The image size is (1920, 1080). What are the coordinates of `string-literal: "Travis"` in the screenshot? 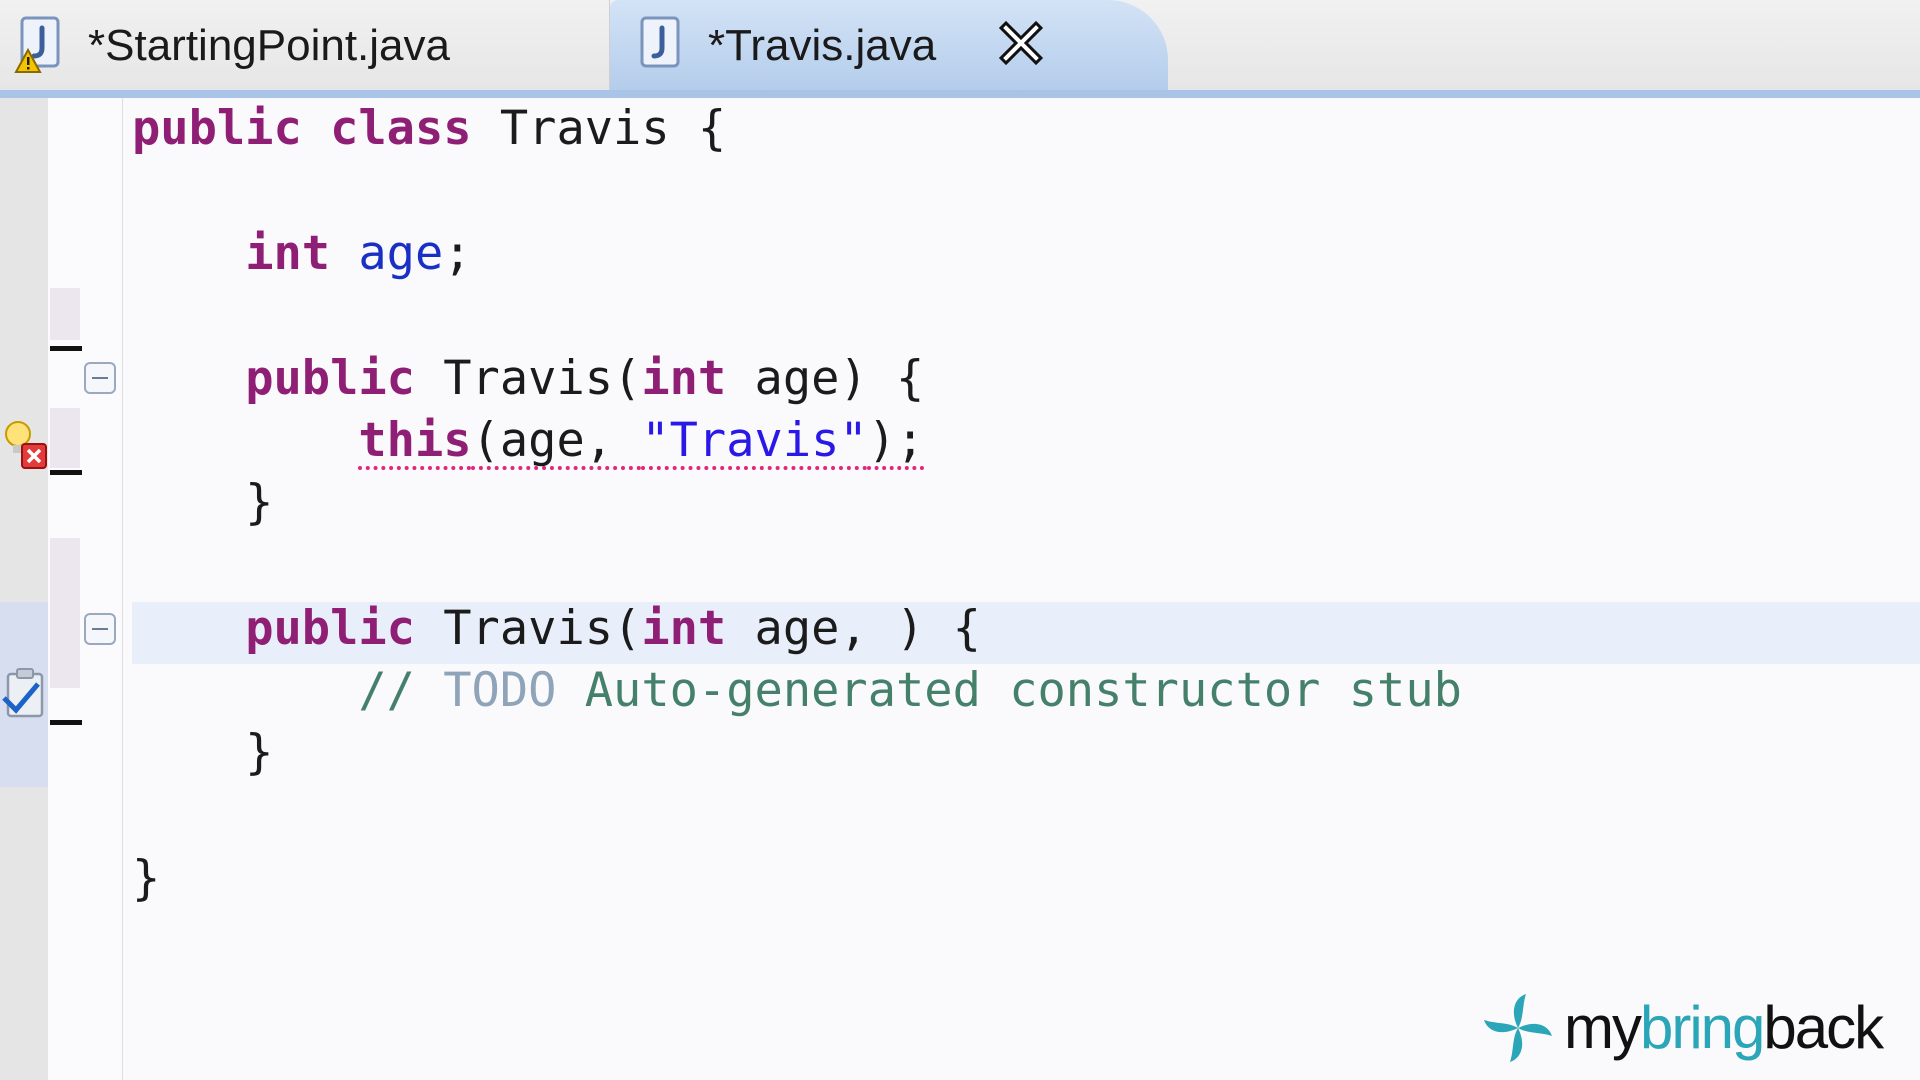 It's located at (754, 440).